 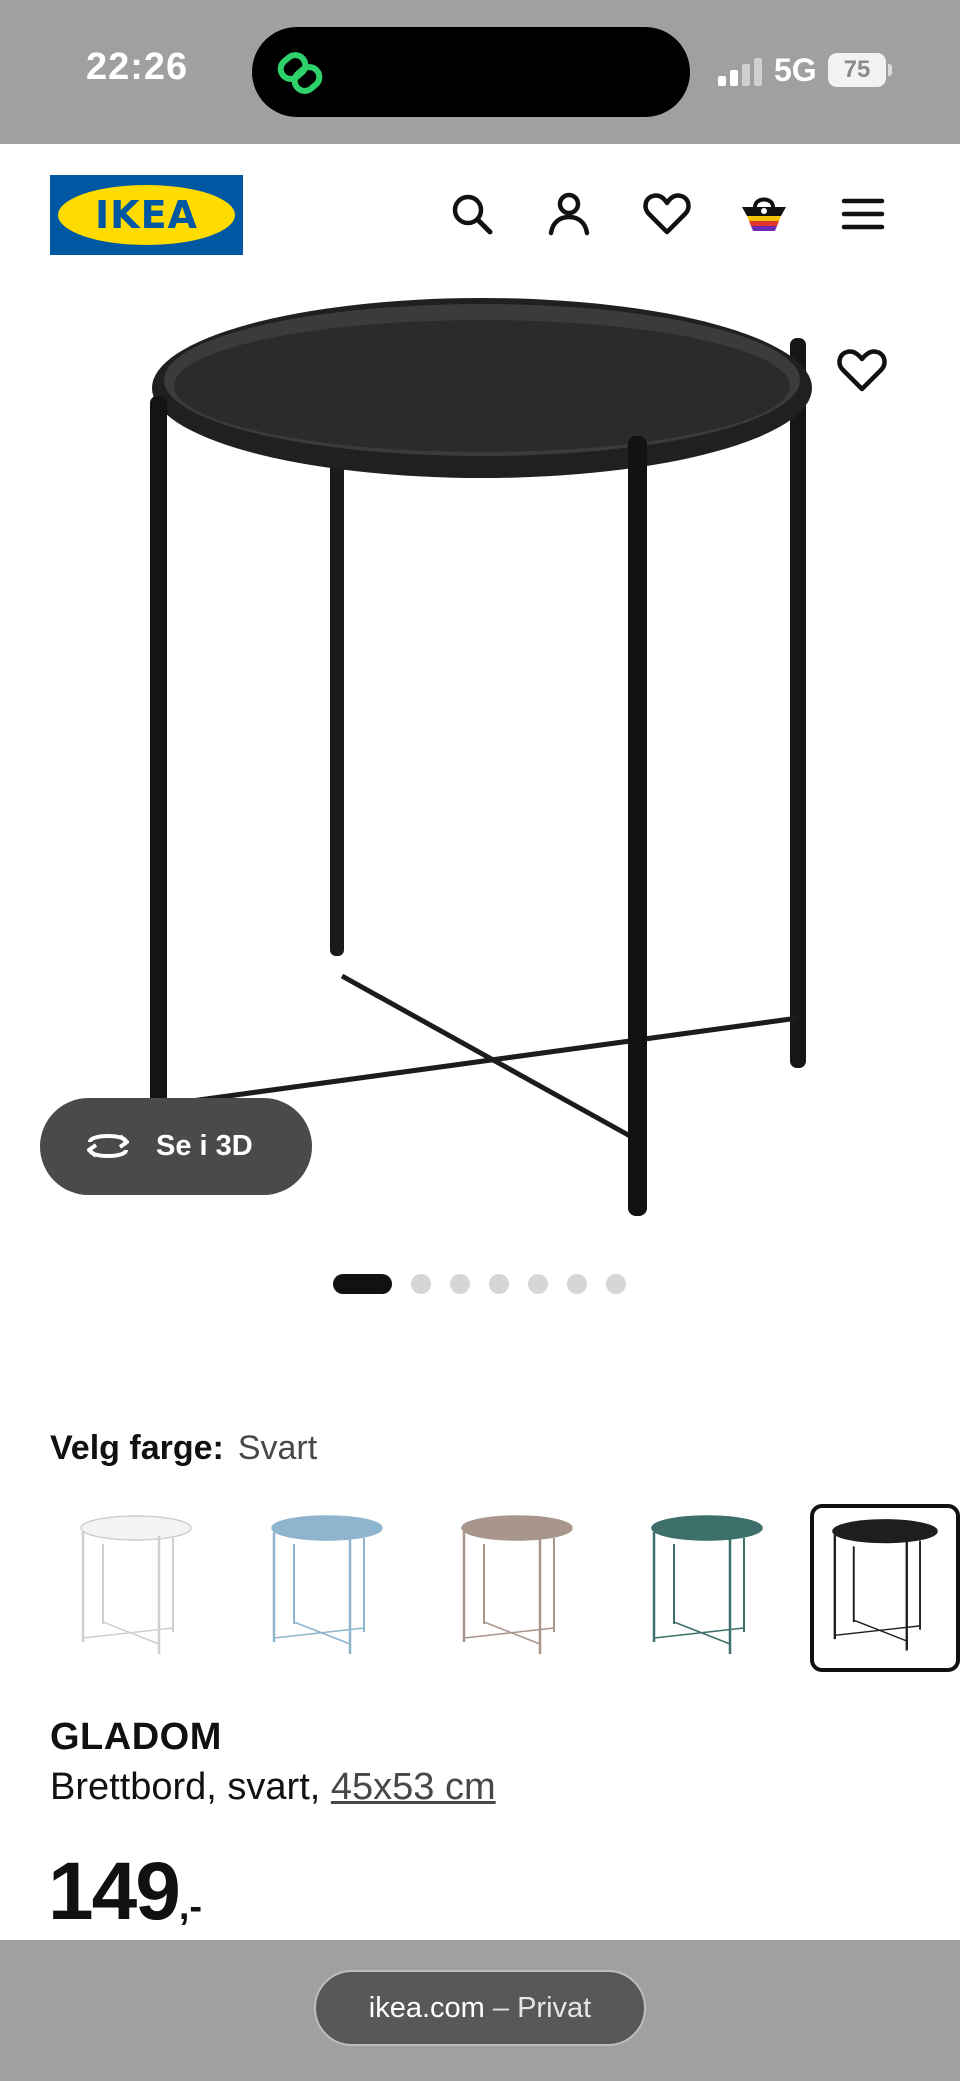 I want to click on signal-icon, so click(x=740, y=72).